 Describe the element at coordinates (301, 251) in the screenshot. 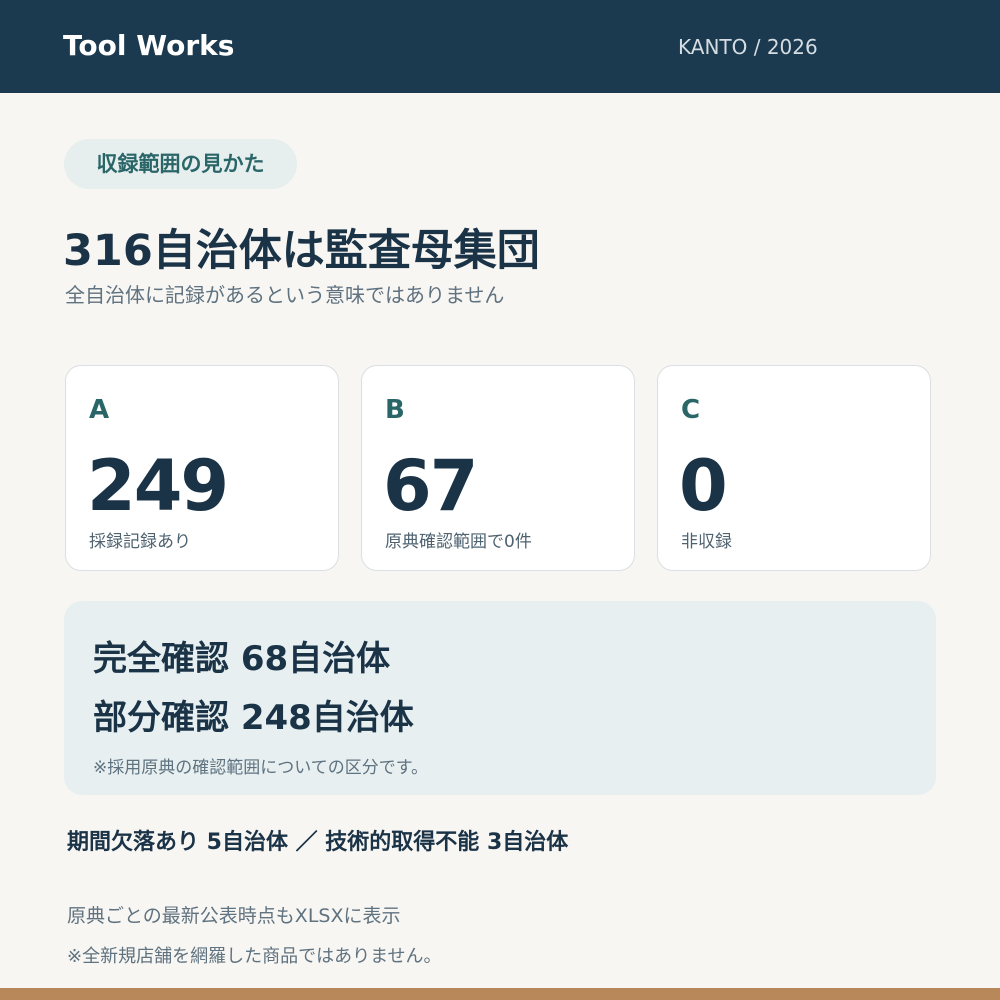

I see `page-title: 316自治体は監査母集団` at that location.